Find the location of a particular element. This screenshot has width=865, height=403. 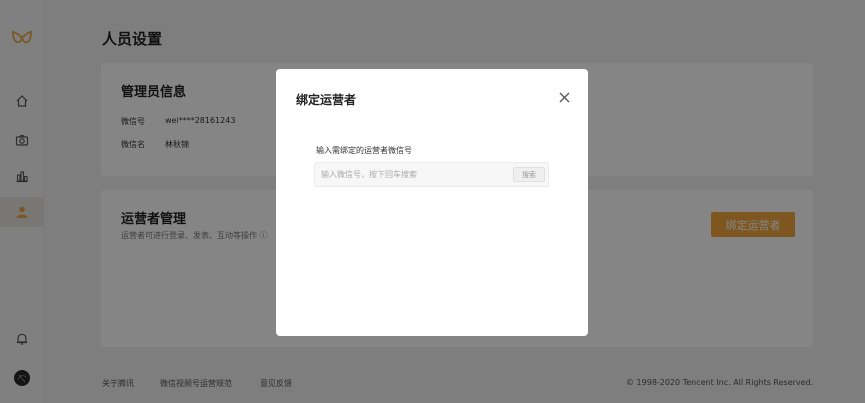

close-icon is located at coordinates (564, 97).